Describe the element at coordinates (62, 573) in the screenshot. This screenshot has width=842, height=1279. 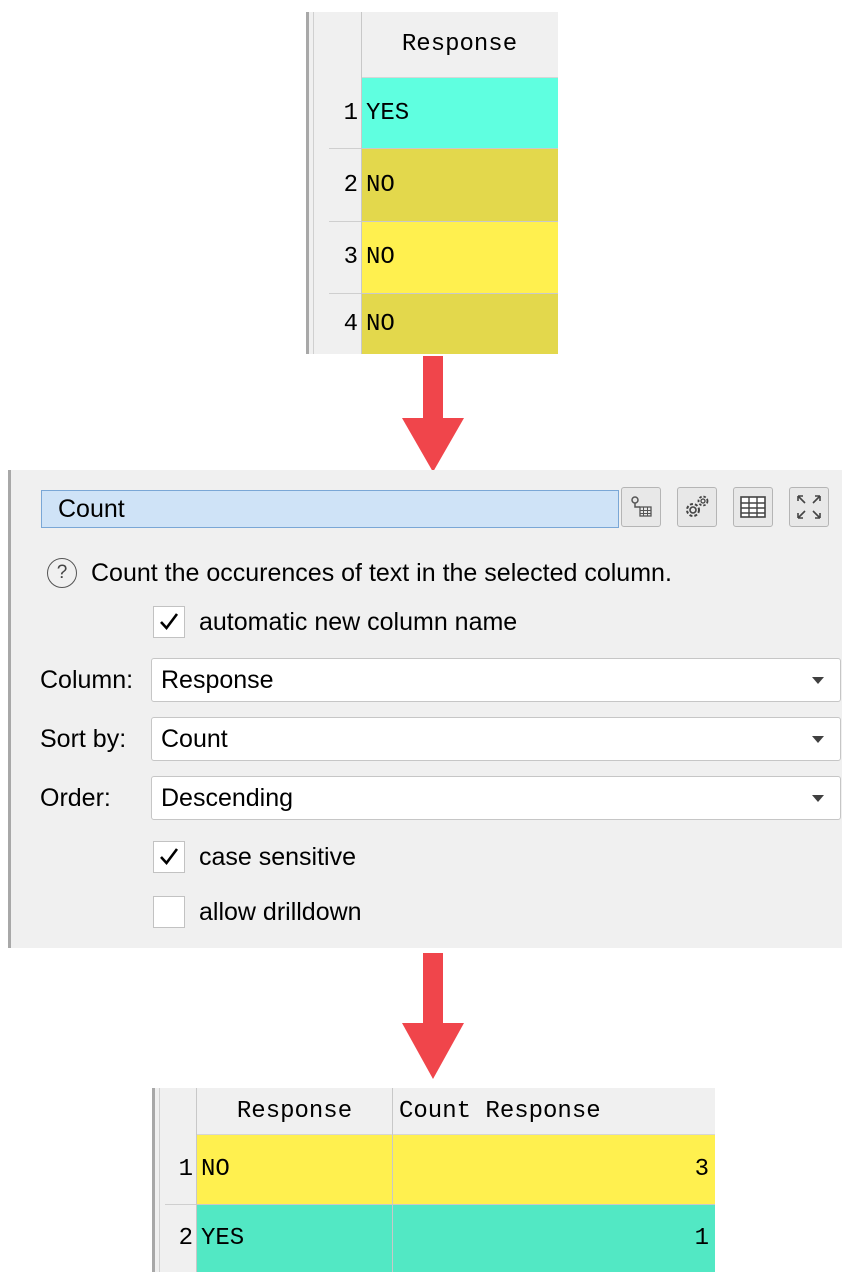
I see `help-icon: ?` at that location.